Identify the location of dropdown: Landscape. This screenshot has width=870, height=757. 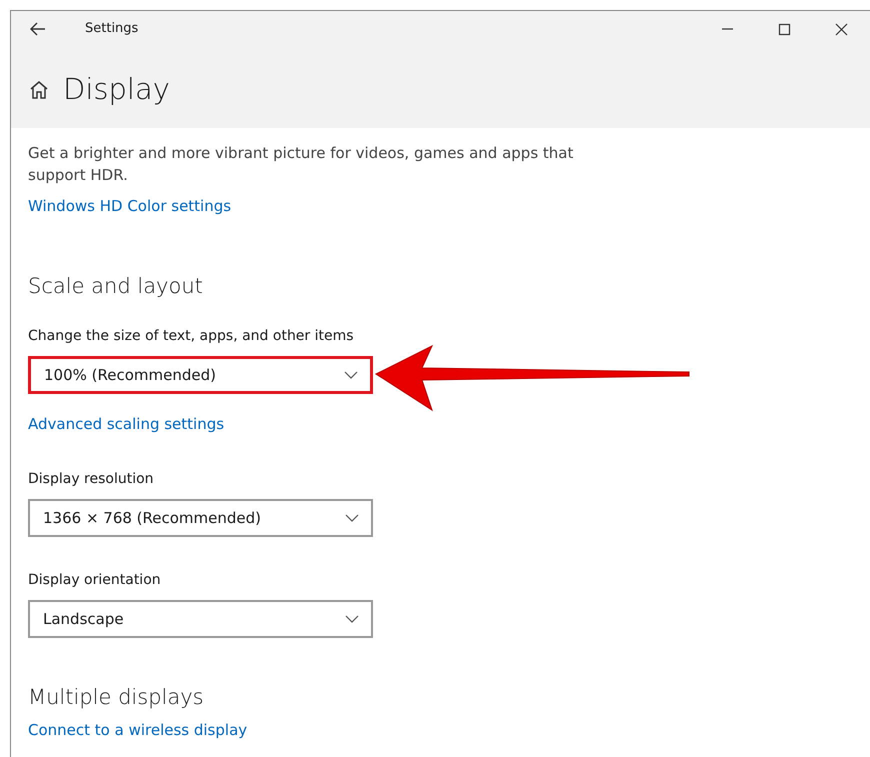
(200, 619).